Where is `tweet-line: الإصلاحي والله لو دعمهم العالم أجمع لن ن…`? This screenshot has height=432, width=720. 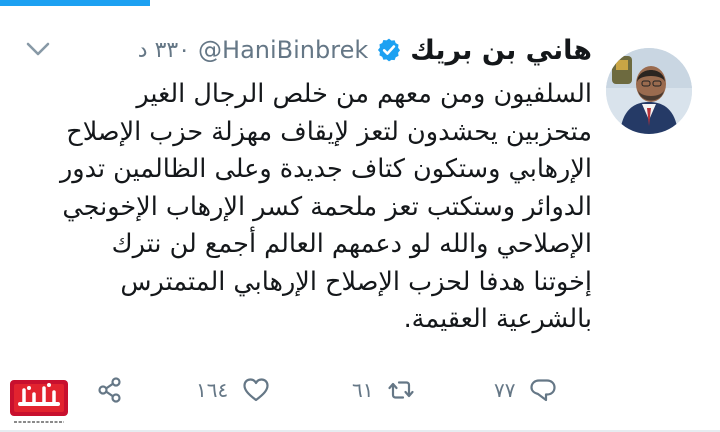 tweet-line: الإصلاحي والله لو دعمهم العالم أجمع لن ن… is located at coordinates (351, 244).